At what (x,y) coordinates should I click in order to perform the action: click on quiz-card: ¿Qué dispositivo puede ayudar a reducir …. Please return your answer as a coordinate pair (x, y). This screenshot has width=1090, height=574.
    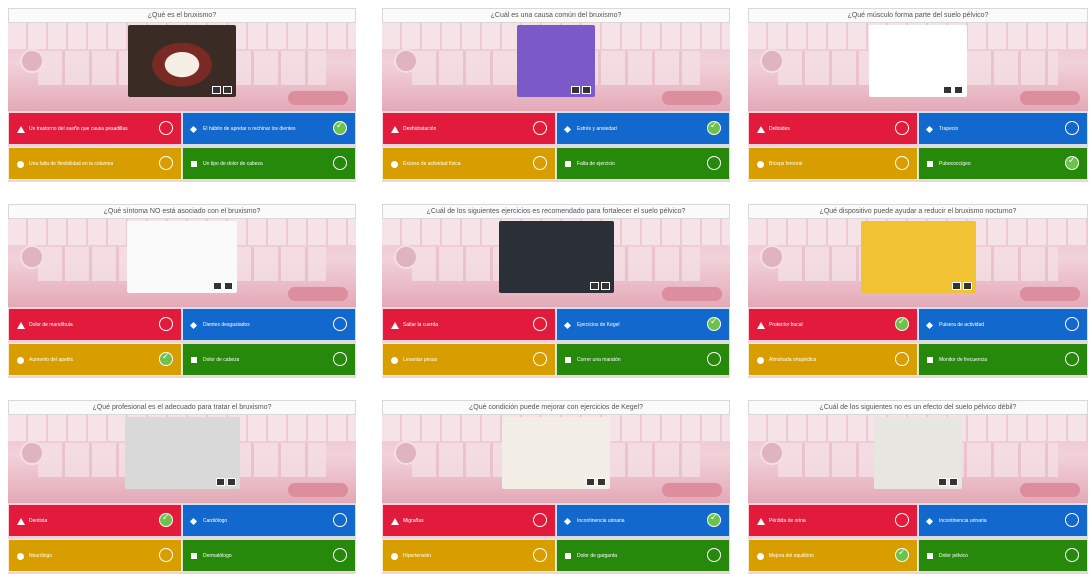
    Looking at the image, I should click on (918, 291).